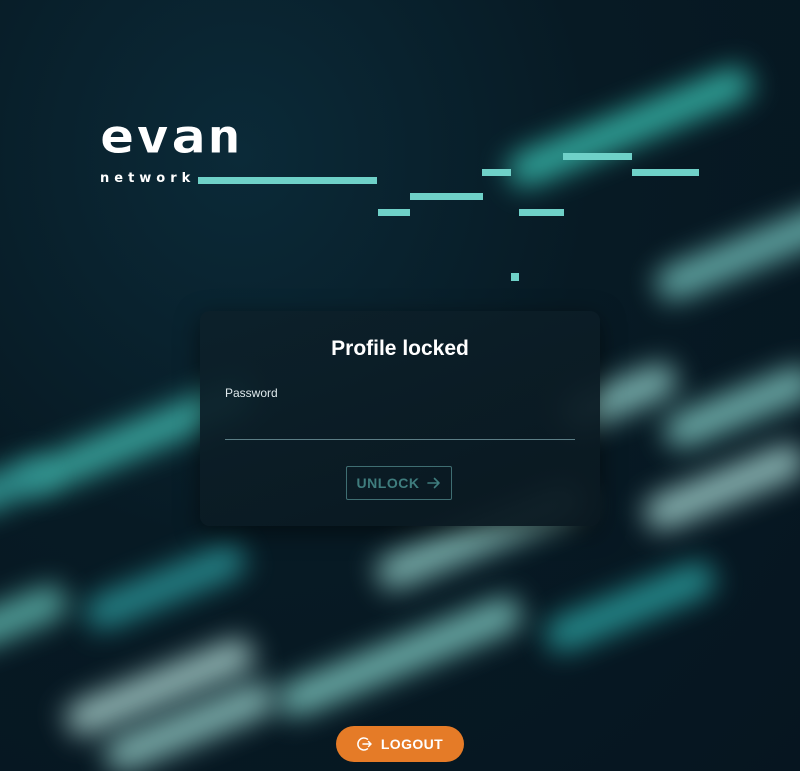 This screenshot has height=771, width=800. I want to click on arrow-right-icon, so click(434, 483).